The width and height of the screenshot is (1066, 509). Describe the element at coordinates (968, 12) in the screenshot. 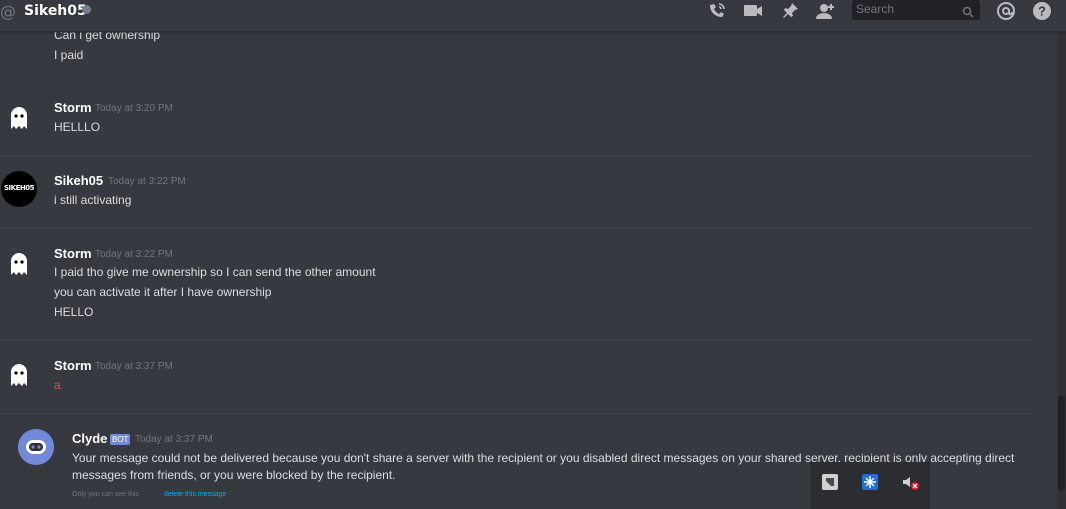

I see `search-icon` at that location.